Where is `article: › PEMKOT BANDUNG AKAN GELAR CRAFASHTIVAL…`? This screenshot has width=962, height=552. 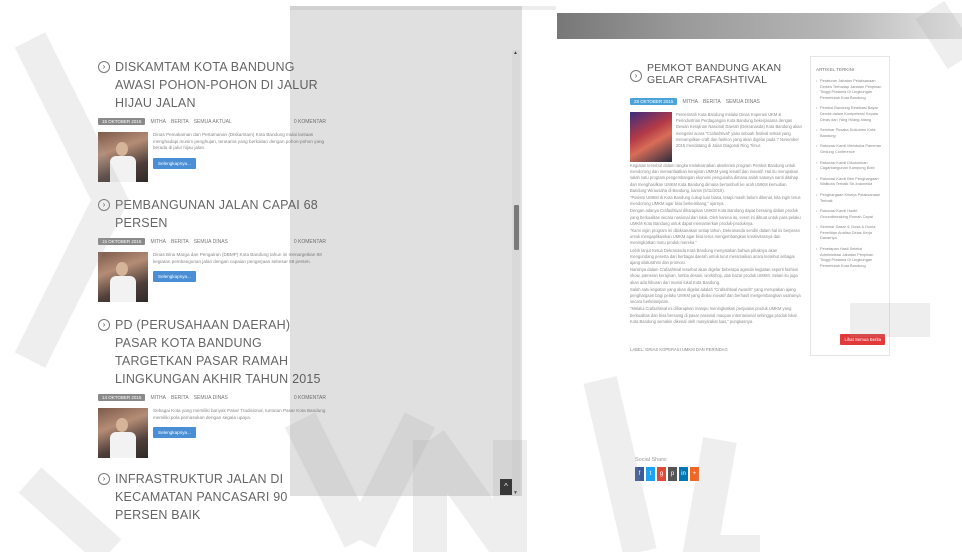
article: › PEMKOT BANDUNG AKAN GELAR CRAFASHTIVAL… is located at coordinates (716, 207).